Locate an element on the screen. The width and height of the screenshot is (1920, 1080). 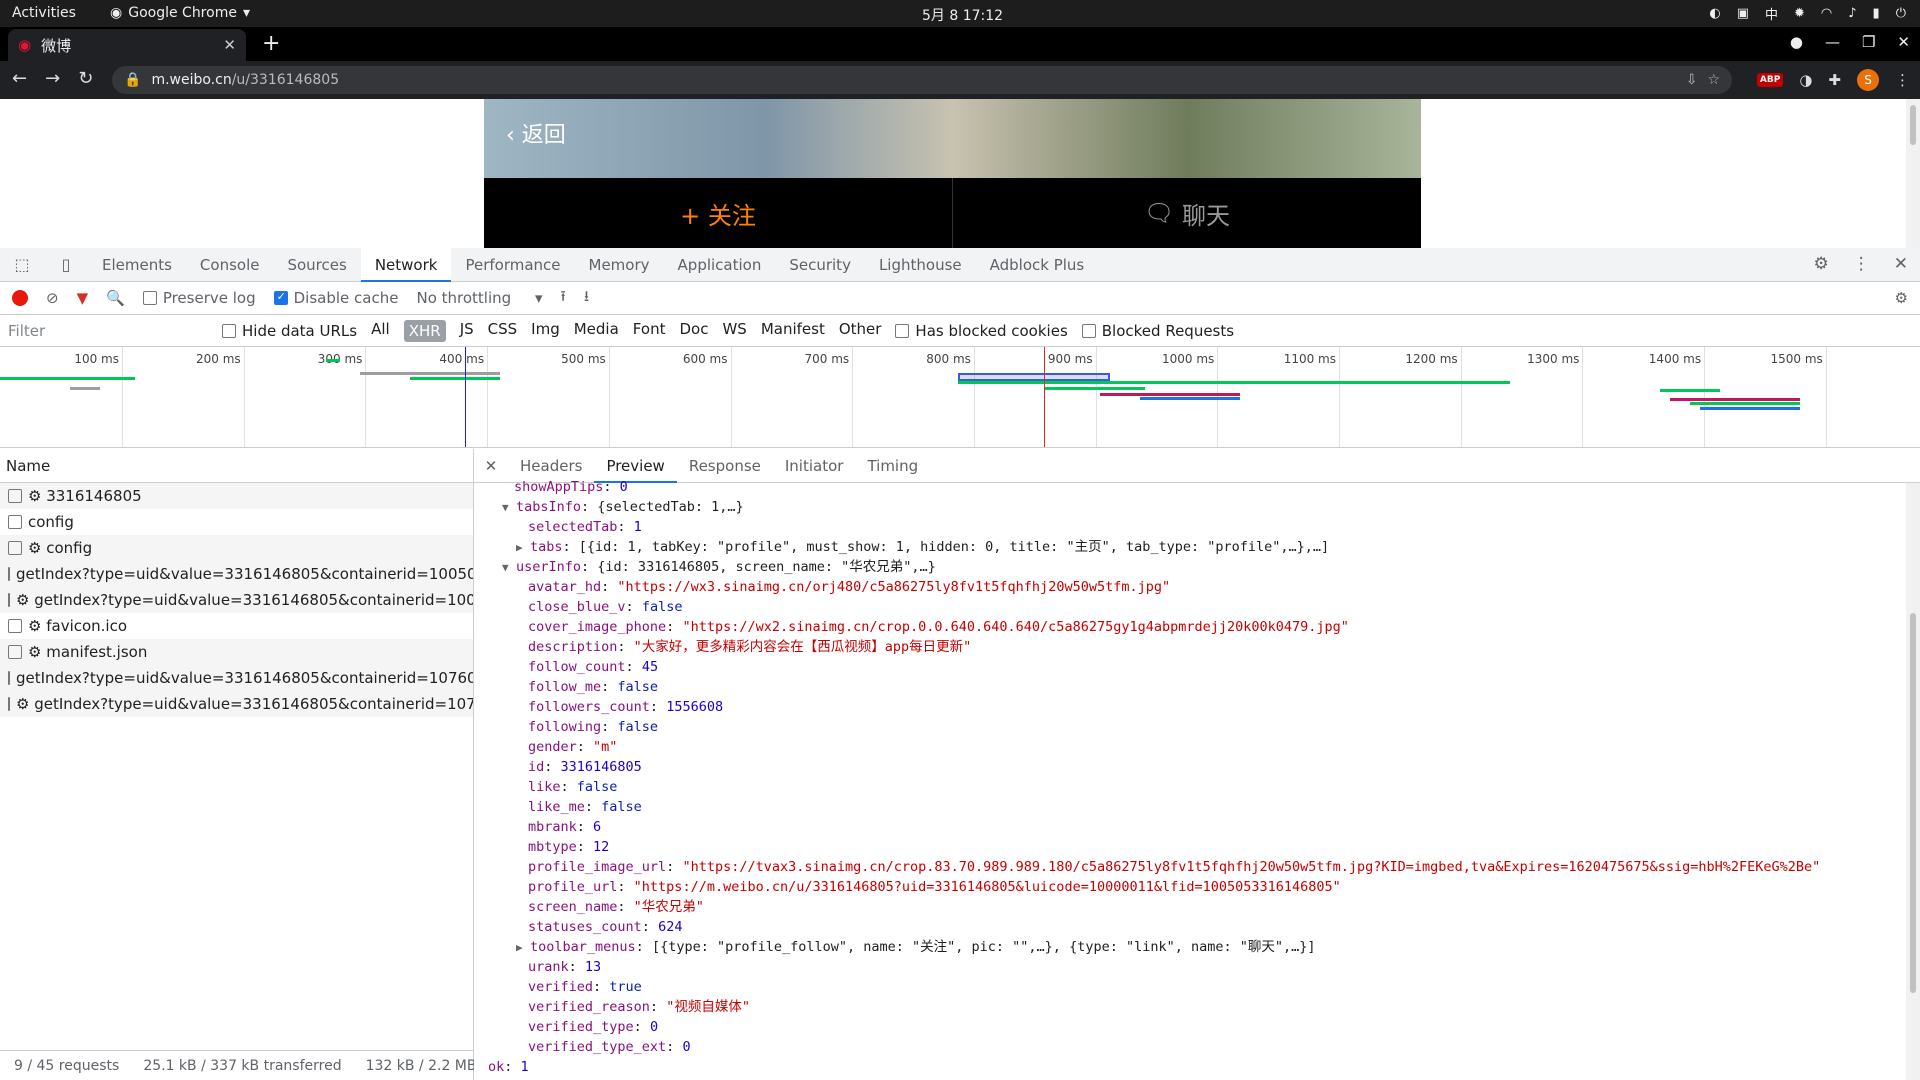
ime-indicator: 中 is located at coordinates (1771, 13).